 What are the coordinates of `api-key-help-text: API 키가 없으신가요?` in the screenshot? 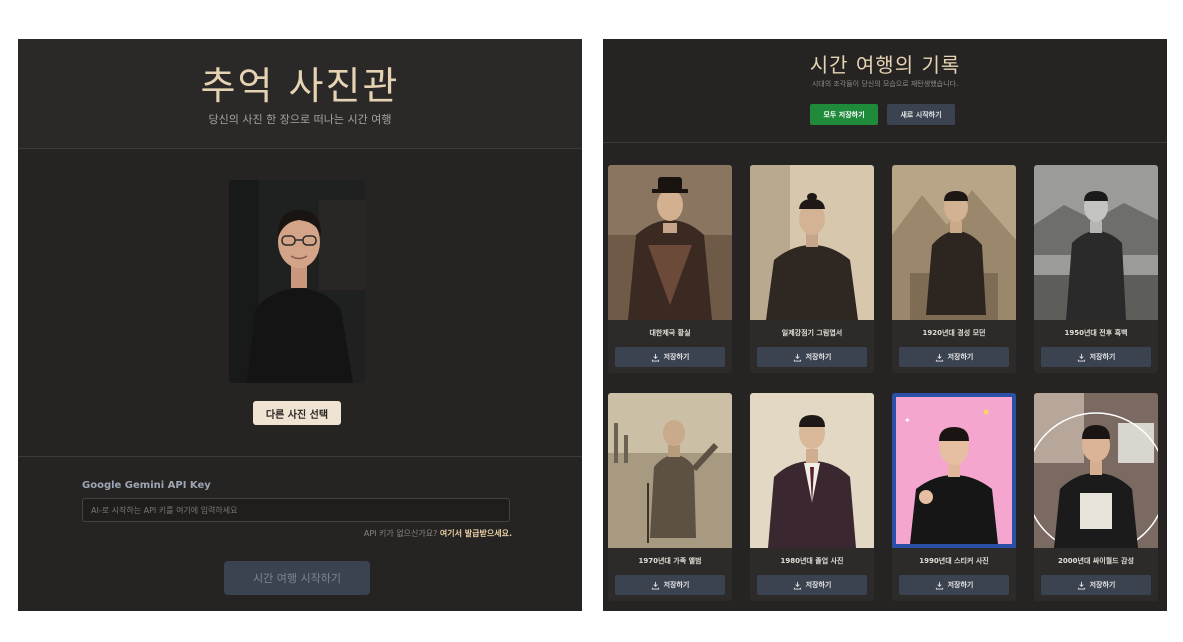 It's located at (400, 533).